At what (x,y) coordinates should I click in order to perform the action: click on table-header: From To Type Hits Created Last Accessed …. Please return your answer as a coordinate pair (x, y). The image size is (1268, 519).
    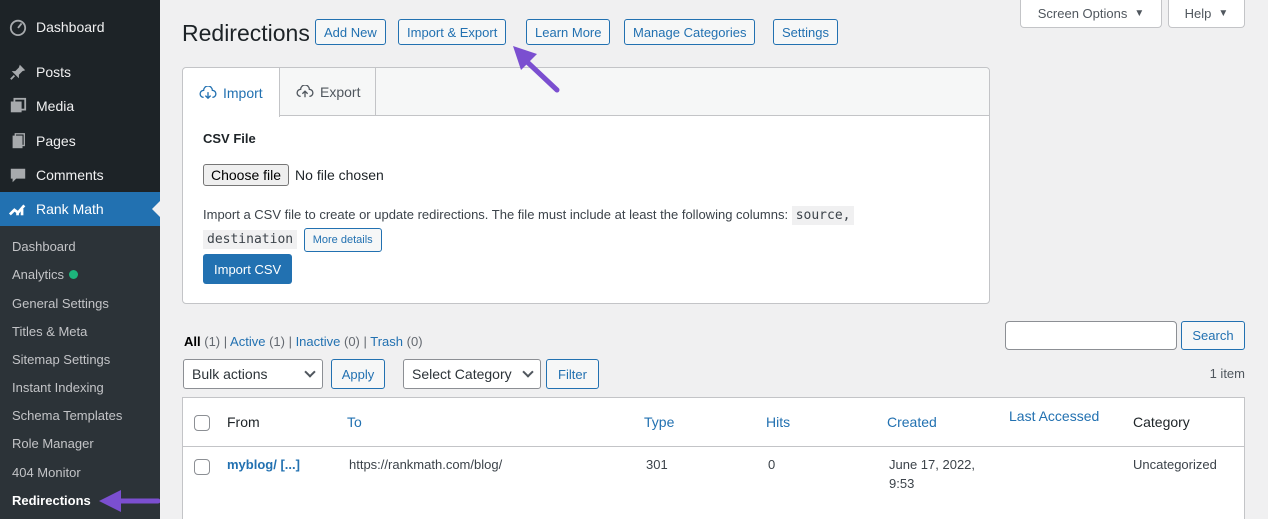
    Looking at the image, I should click on (713, 422).